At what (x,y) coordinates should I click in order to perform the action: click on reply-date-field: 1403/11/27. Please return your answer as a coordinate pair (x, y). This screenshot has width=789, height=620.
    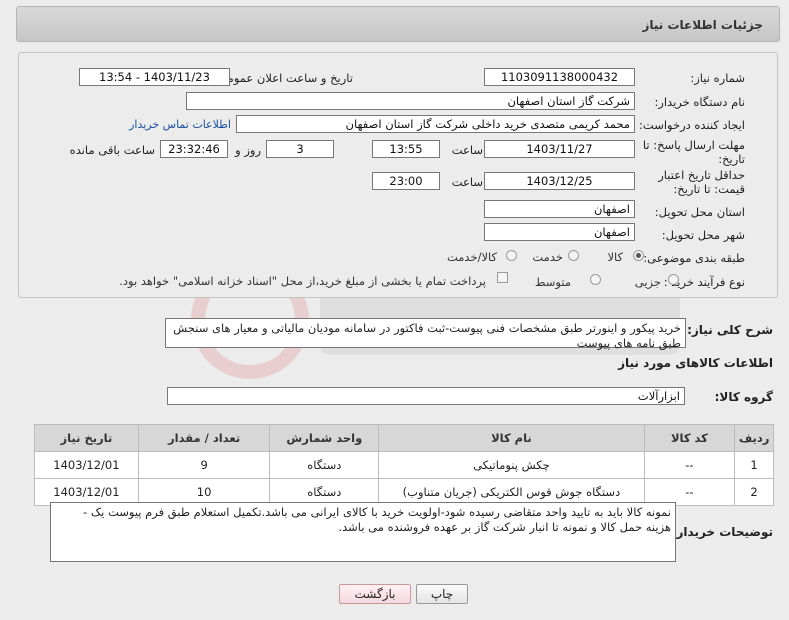
    Looking at the image, I should click on (559, 149).